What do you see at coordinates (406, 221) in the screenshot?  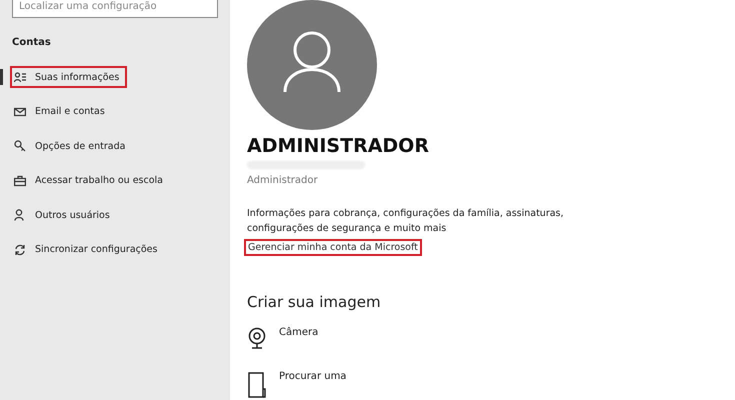 I see `info-text: Informações para cobrança, configurações da família, assinaturas, configurações de segurança e muito mais` at bounding box center [406, 221].